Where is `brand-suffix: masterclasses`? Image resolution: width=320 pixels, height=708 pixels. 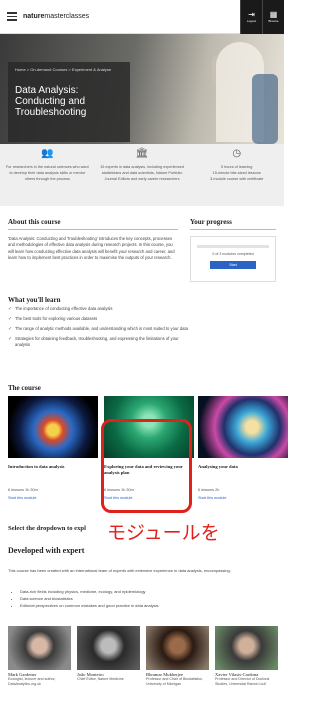 brand-suffix: masterclasses is located at coordinates (67, 16).